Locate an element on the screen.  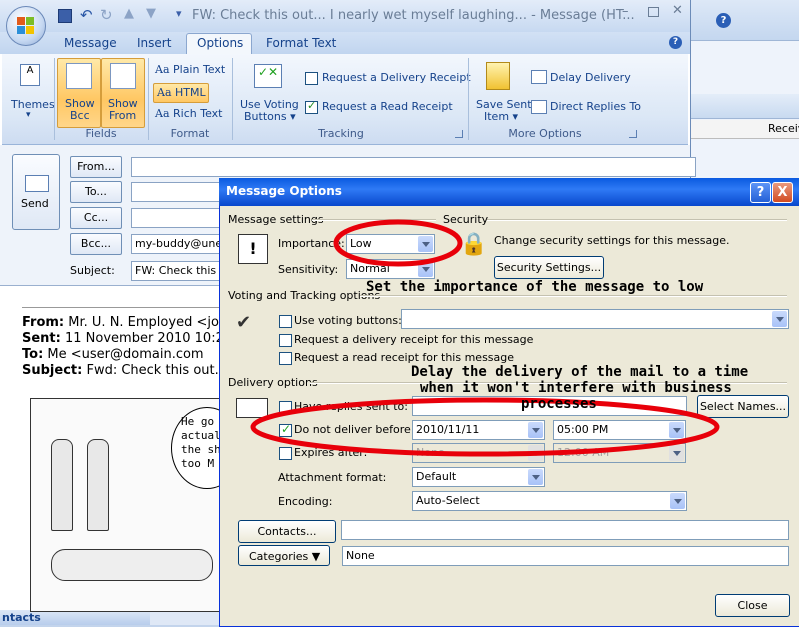
importance-annotation: Set the importance of the message to low is located at coordinates (535, 287).